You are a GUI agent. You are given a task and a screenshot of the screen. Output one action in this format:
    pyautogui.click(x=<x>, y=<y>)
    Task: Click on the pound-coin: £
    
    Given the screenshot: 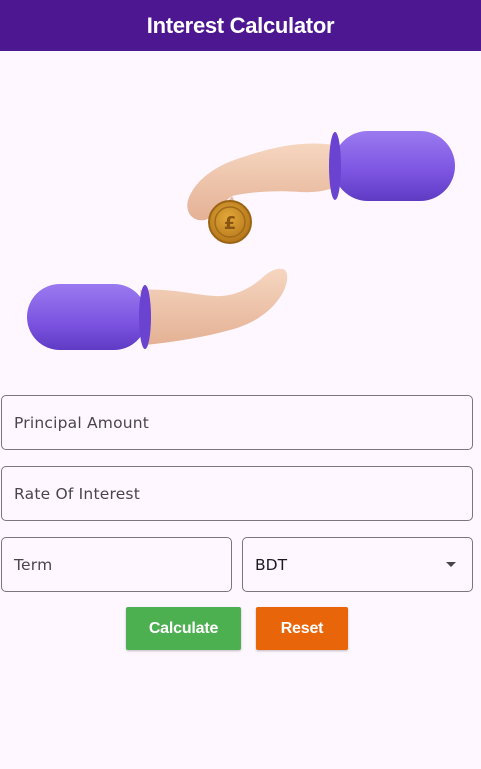 What is the action you would take?
    pyautogui.click(x=230, y=222)
    